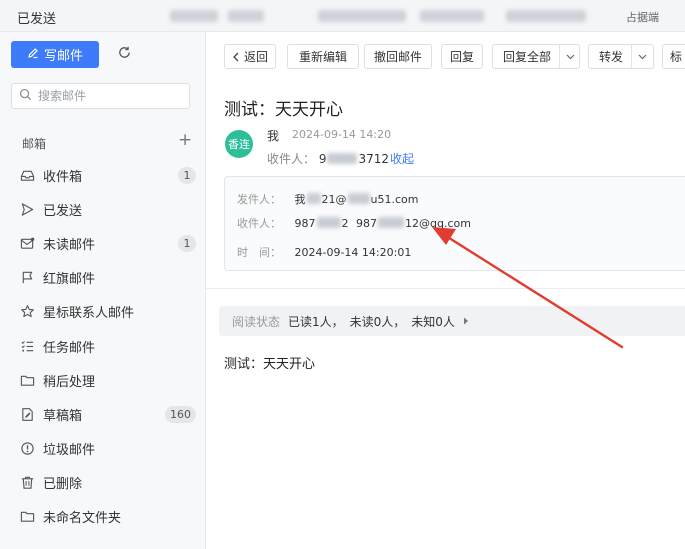 The width and height of the screenshot is (685, 549). I want to click on draft-count-badge: 160, so click(180, 415).